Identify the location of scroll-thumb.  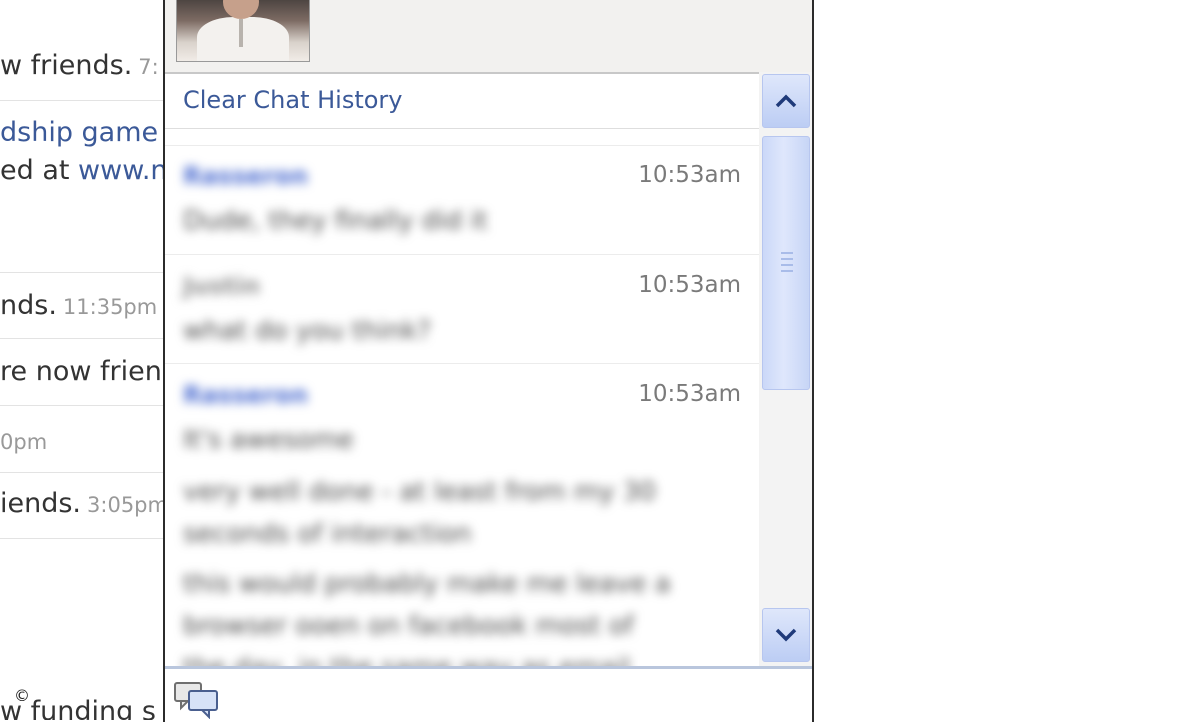
(786, 263).